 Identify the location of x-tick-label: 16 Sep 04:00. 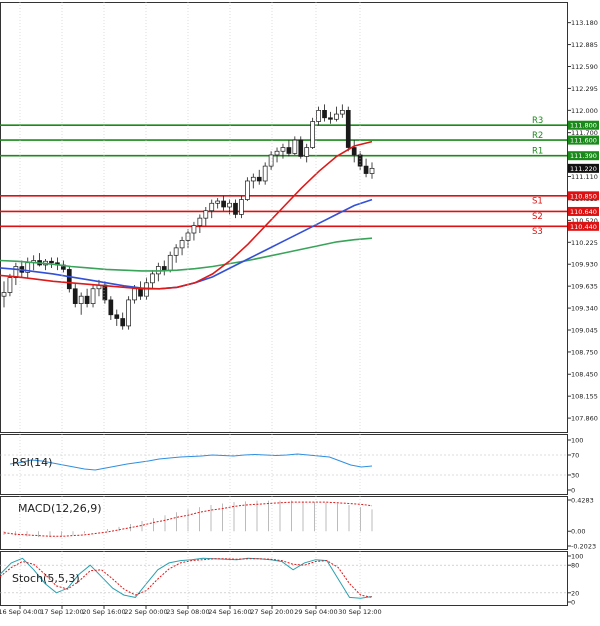
(21, 612).